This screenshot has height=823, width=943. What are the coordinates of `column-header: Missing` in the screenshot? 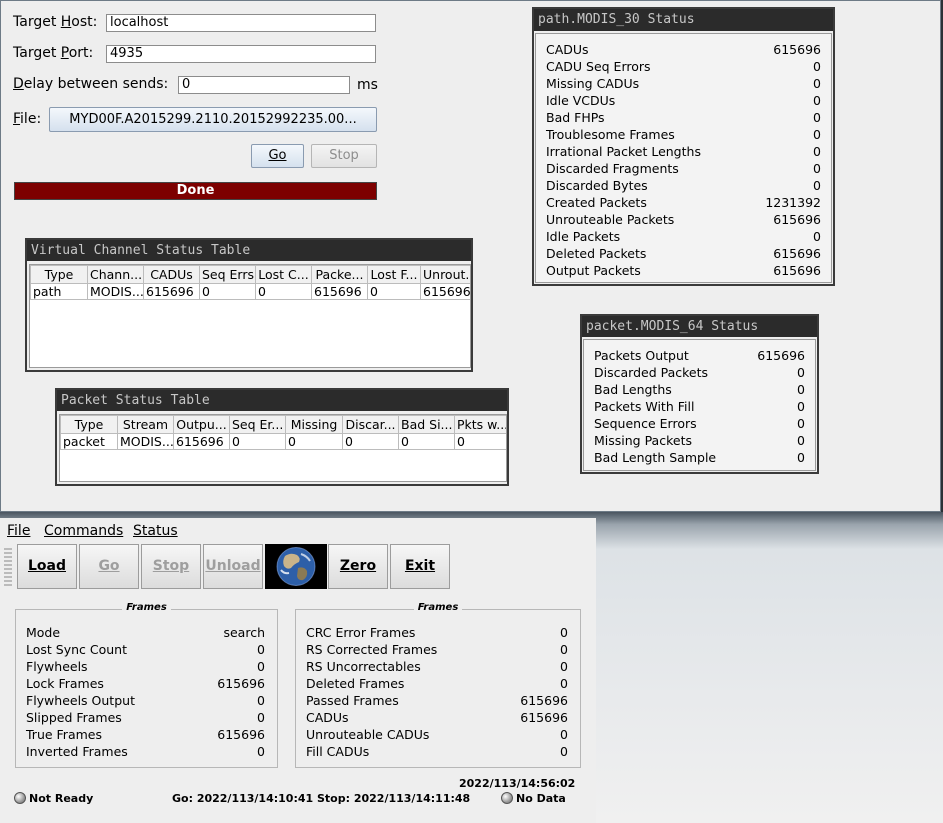 It's located at (314, 424).